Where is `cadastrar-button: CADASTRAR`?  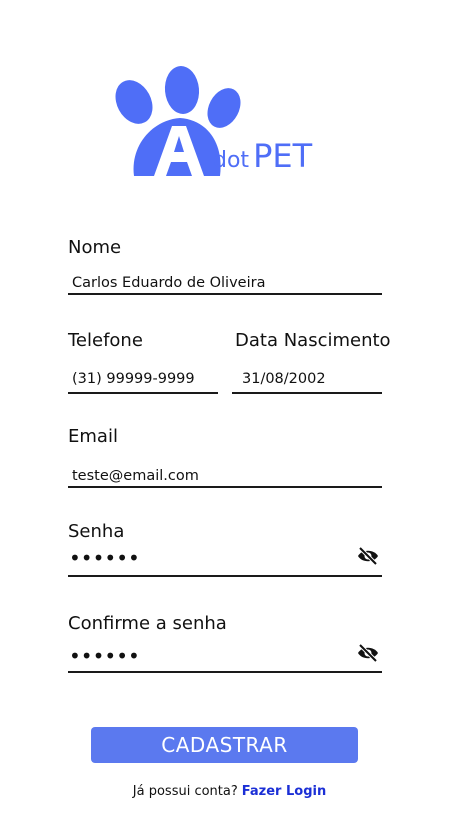 cadastrar-button: CADASTRAR is located at coordinates (224, 745).